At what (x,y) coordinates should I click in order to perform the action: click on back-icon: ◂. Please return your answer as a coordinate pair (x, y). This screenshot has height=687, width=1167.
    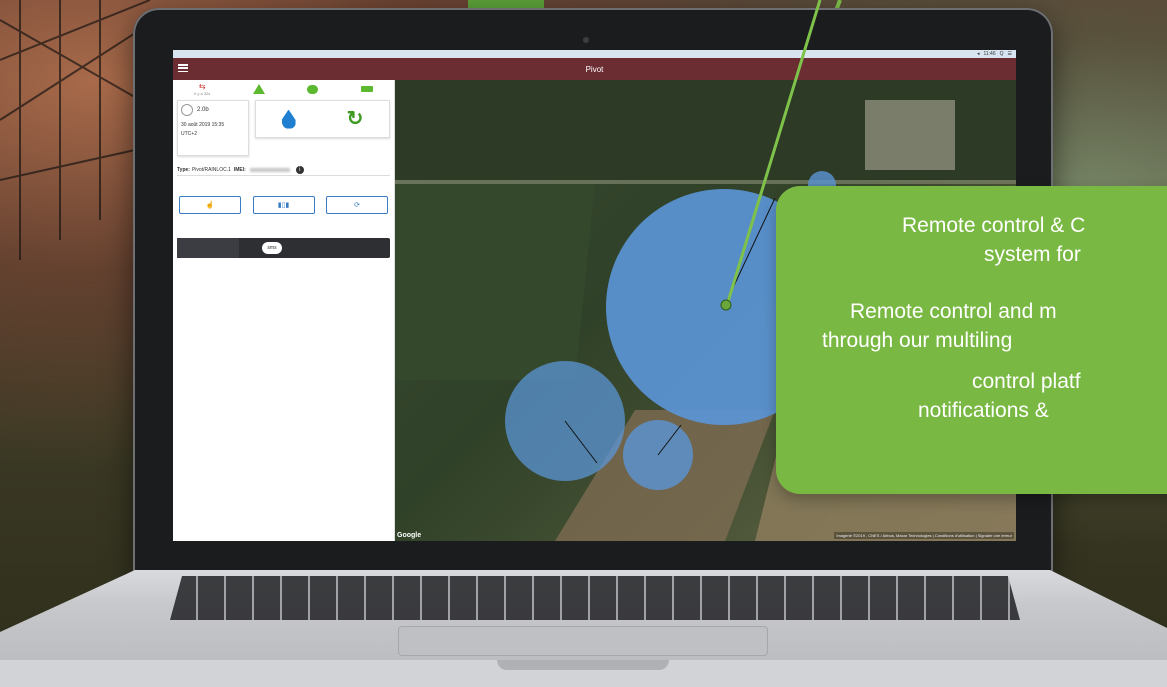
    Looking at the image, I should click on (978, 54).